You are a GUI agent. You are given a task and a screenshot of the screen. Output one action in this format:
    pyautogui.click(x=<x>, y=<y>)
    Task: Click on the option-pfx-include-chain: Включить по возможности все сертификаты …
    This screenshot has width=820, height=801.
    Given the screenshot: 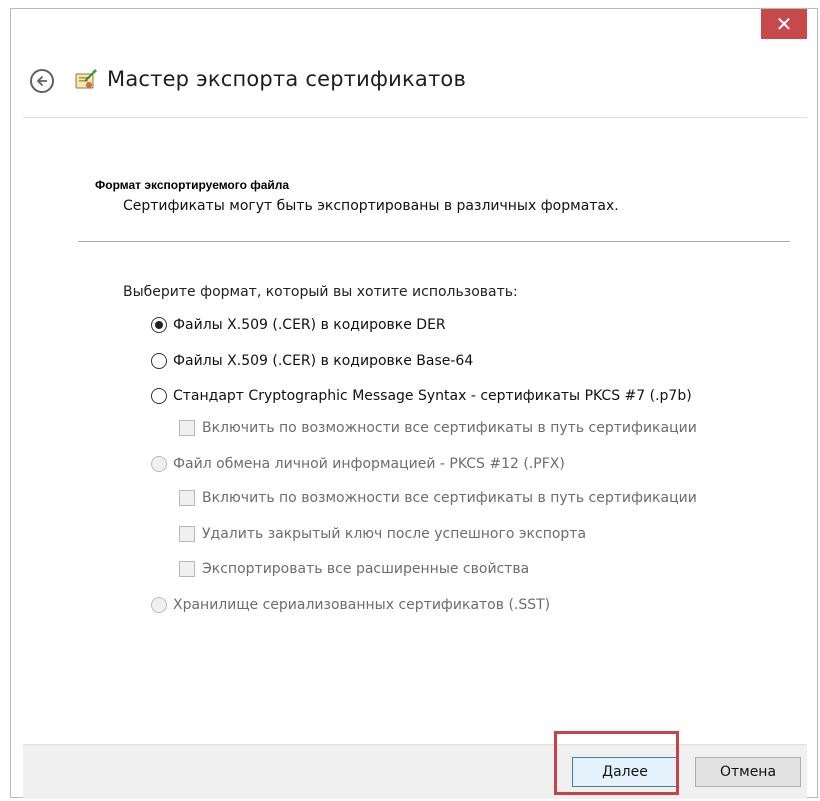 What is the action you would take?
    pyautogui.click(x=438, y=498)
    